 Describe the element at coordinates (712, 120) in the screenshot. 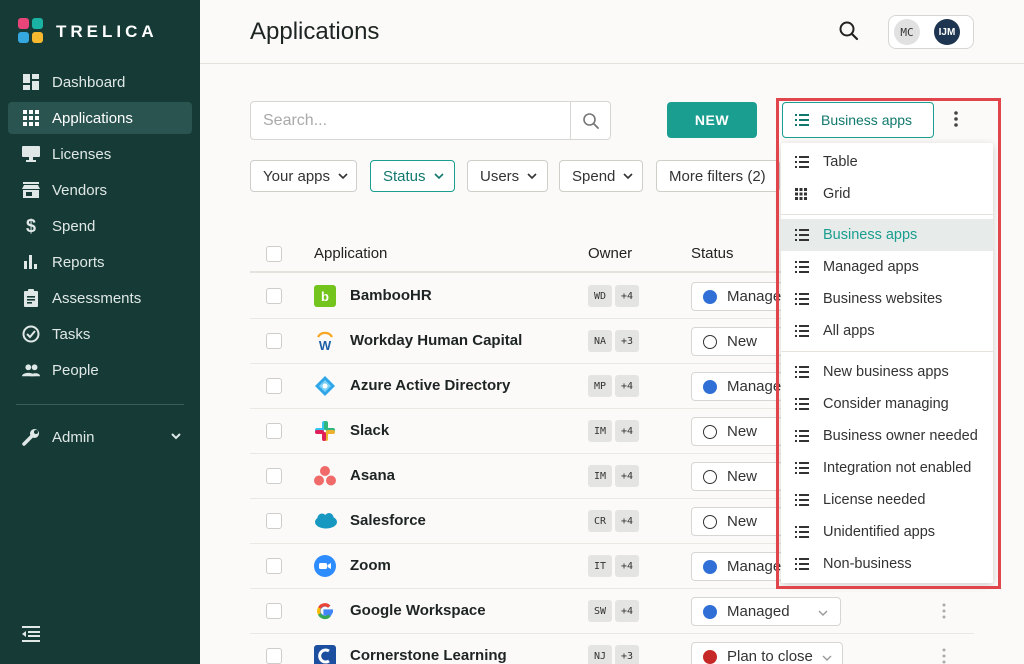

I see `new-button: NEW` at that location.